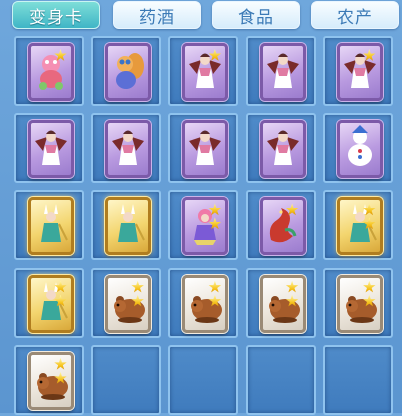 The width and height of the screenshot is (402, 416). I want to click on transform-card-pink-monster, so click(51, 72).